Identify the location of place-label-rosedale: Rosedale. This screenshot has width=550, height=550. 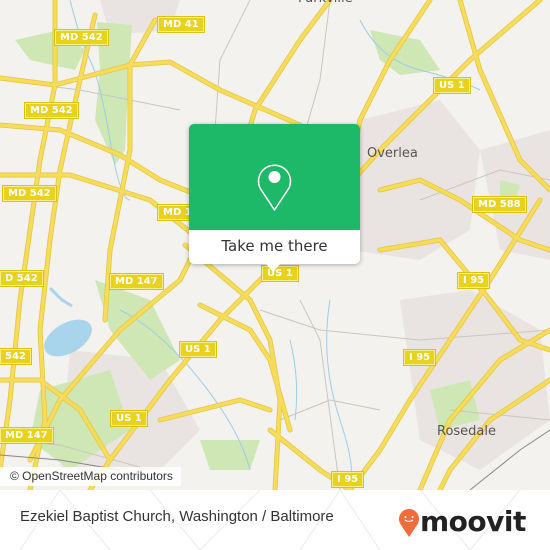
(467, 431).